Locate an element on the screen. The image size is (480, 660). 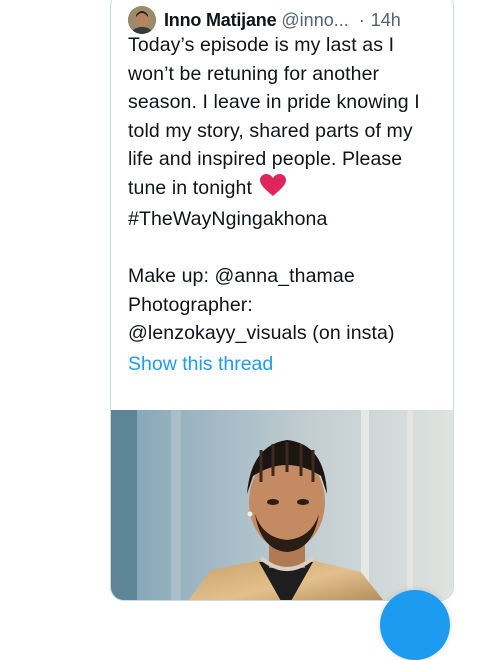
tweet-text-line: told my story, shared parts of my is located at coordinates (270, 130).